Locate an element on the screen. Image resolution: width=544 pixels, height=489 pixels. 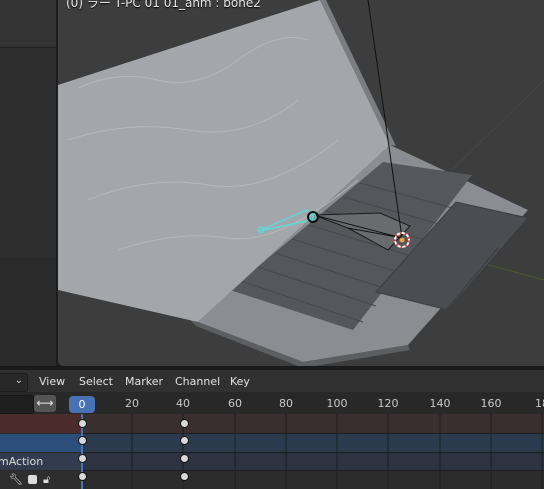
outliner-header is located at coordinates (28, 23).